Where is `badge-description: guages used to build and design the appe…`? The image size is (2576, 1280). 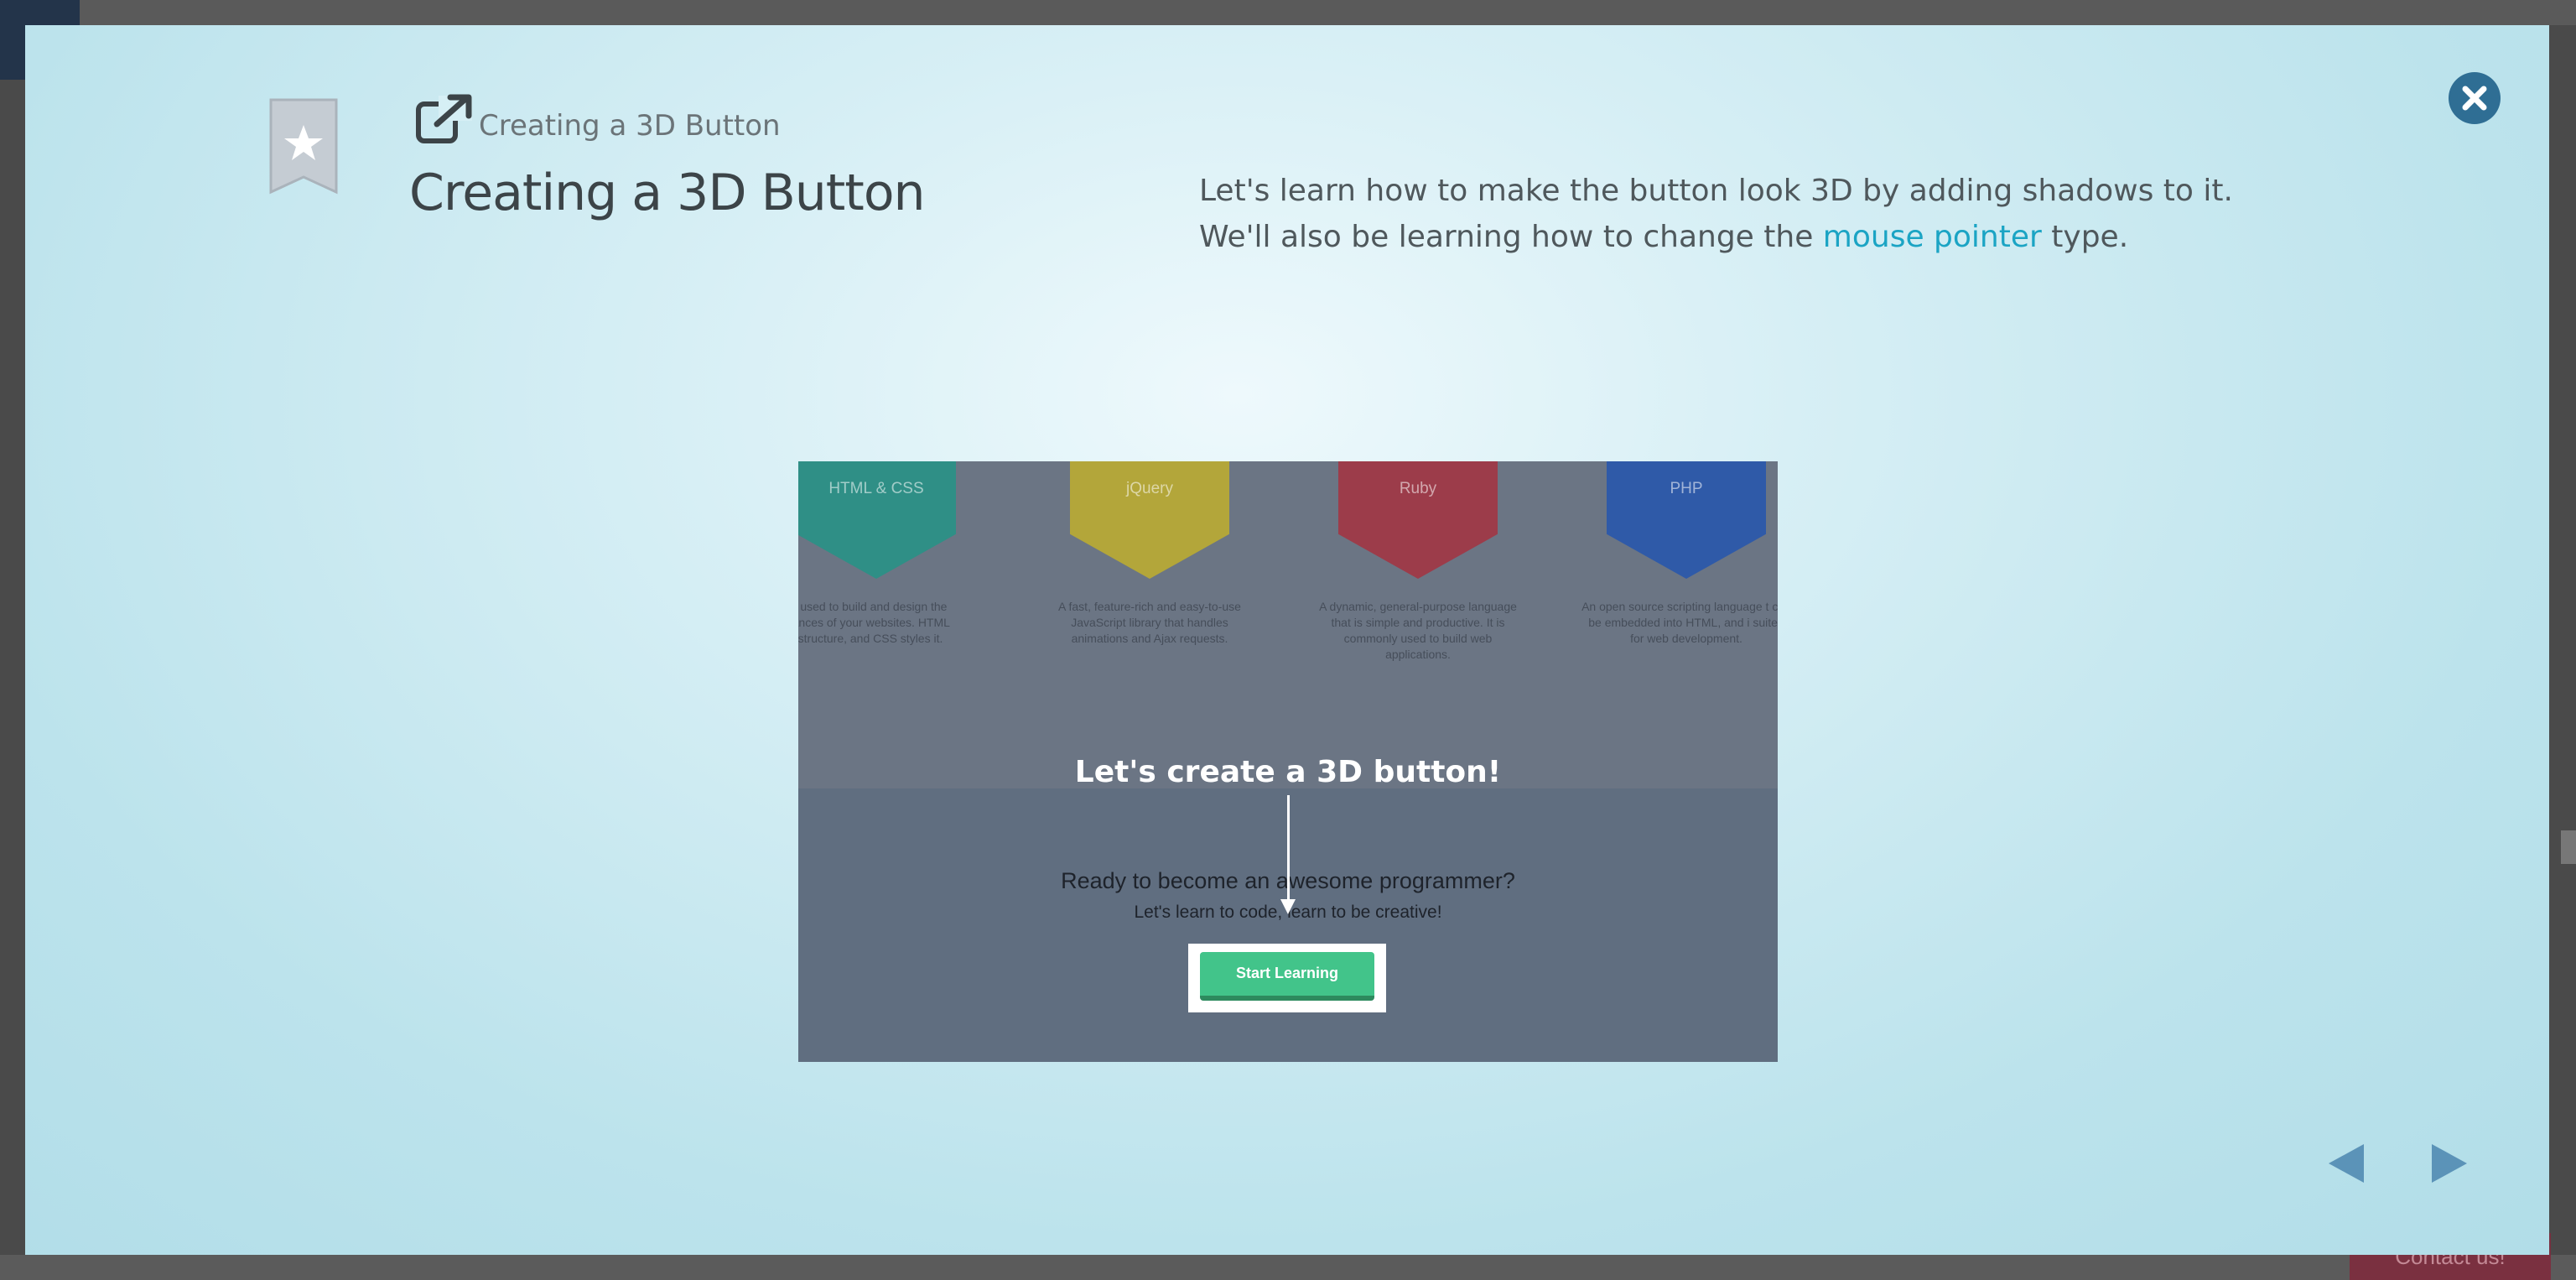
badge-description: guages used to build and design the appe… is located at coordinates (874, 622).